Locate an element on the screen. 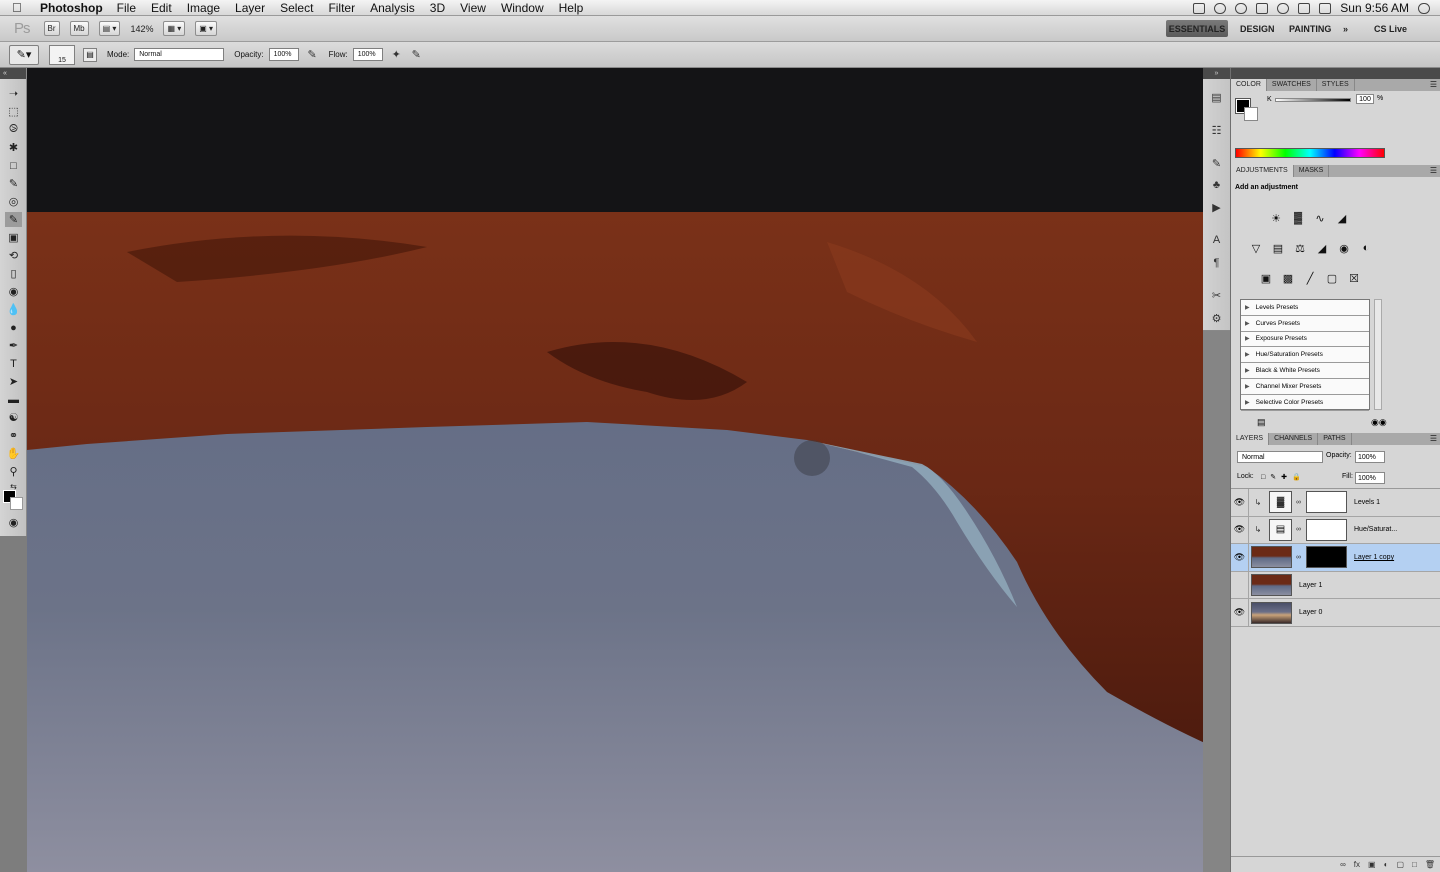  flow-input: 100% is located at coordinates (367, 54).